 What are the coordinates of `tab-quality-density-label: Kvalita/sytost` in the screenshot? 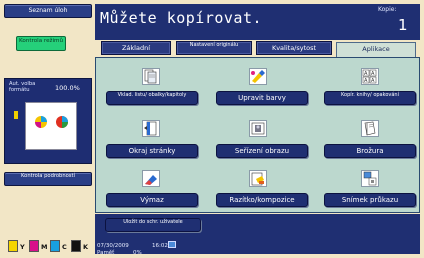 It's located at (294, 48).